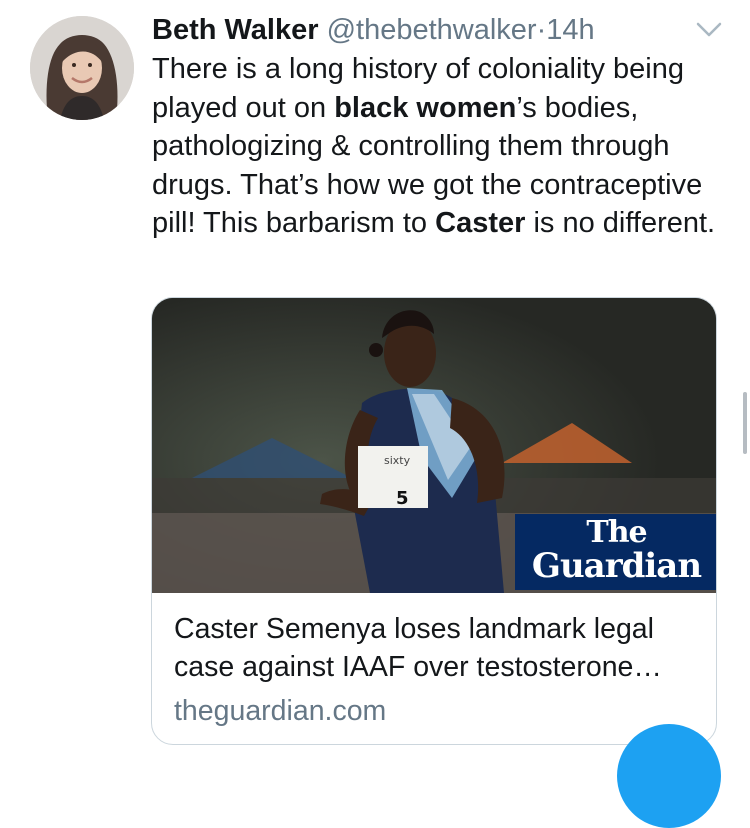 Image resolution: width=750 pixels, height=828 pixels. Describe the element at coordinates (402, 498) in the screenshot. I see `bib-number: 5` at that location.